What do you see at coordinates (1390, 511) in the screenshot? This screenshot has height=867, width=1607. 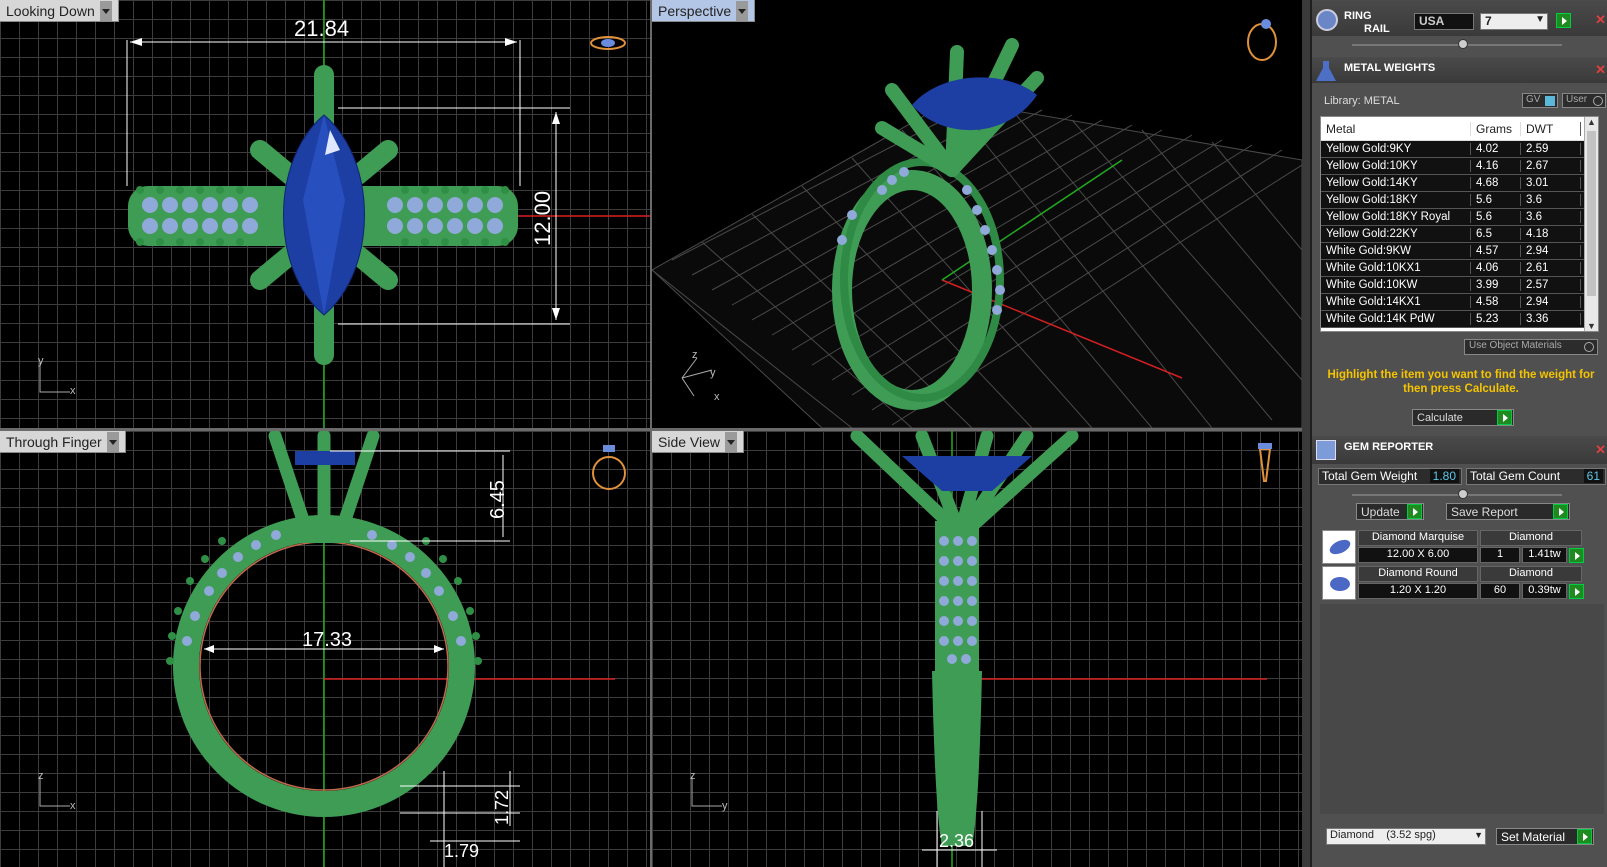 I see `update-button: Update` at bounding box center [1390, 511].